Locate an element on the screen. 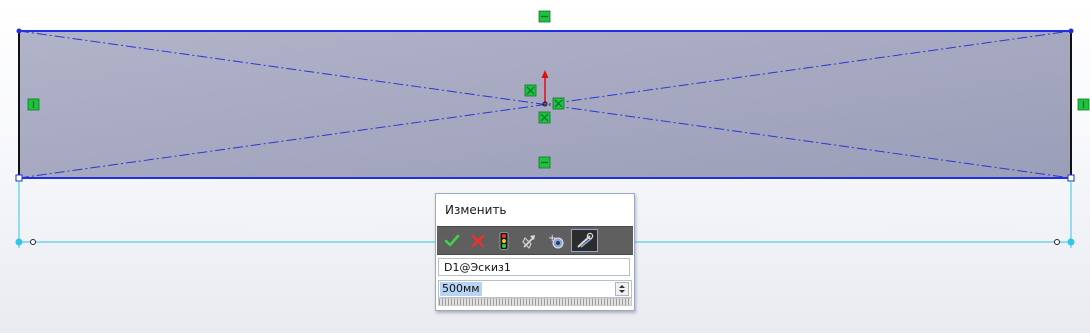 The width and height of the screenshot is (1090, 333). cancel-button is located at coordinates (478, 240).